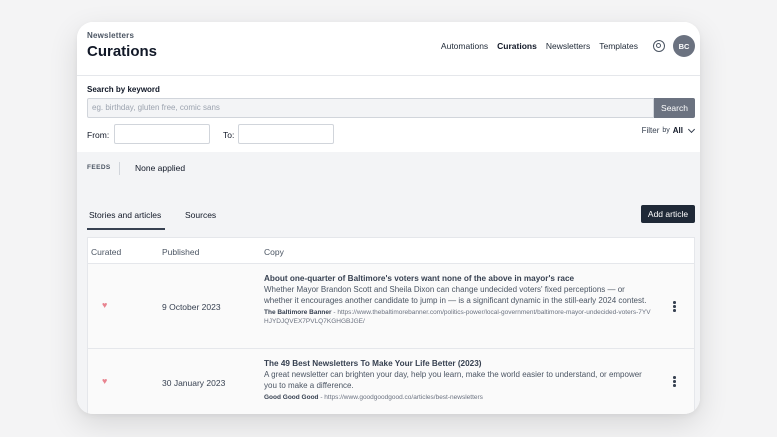 The height and width of the screenshot is (437, 777). I want to click on table-header: Curated Published Copy, so click(391, 251).